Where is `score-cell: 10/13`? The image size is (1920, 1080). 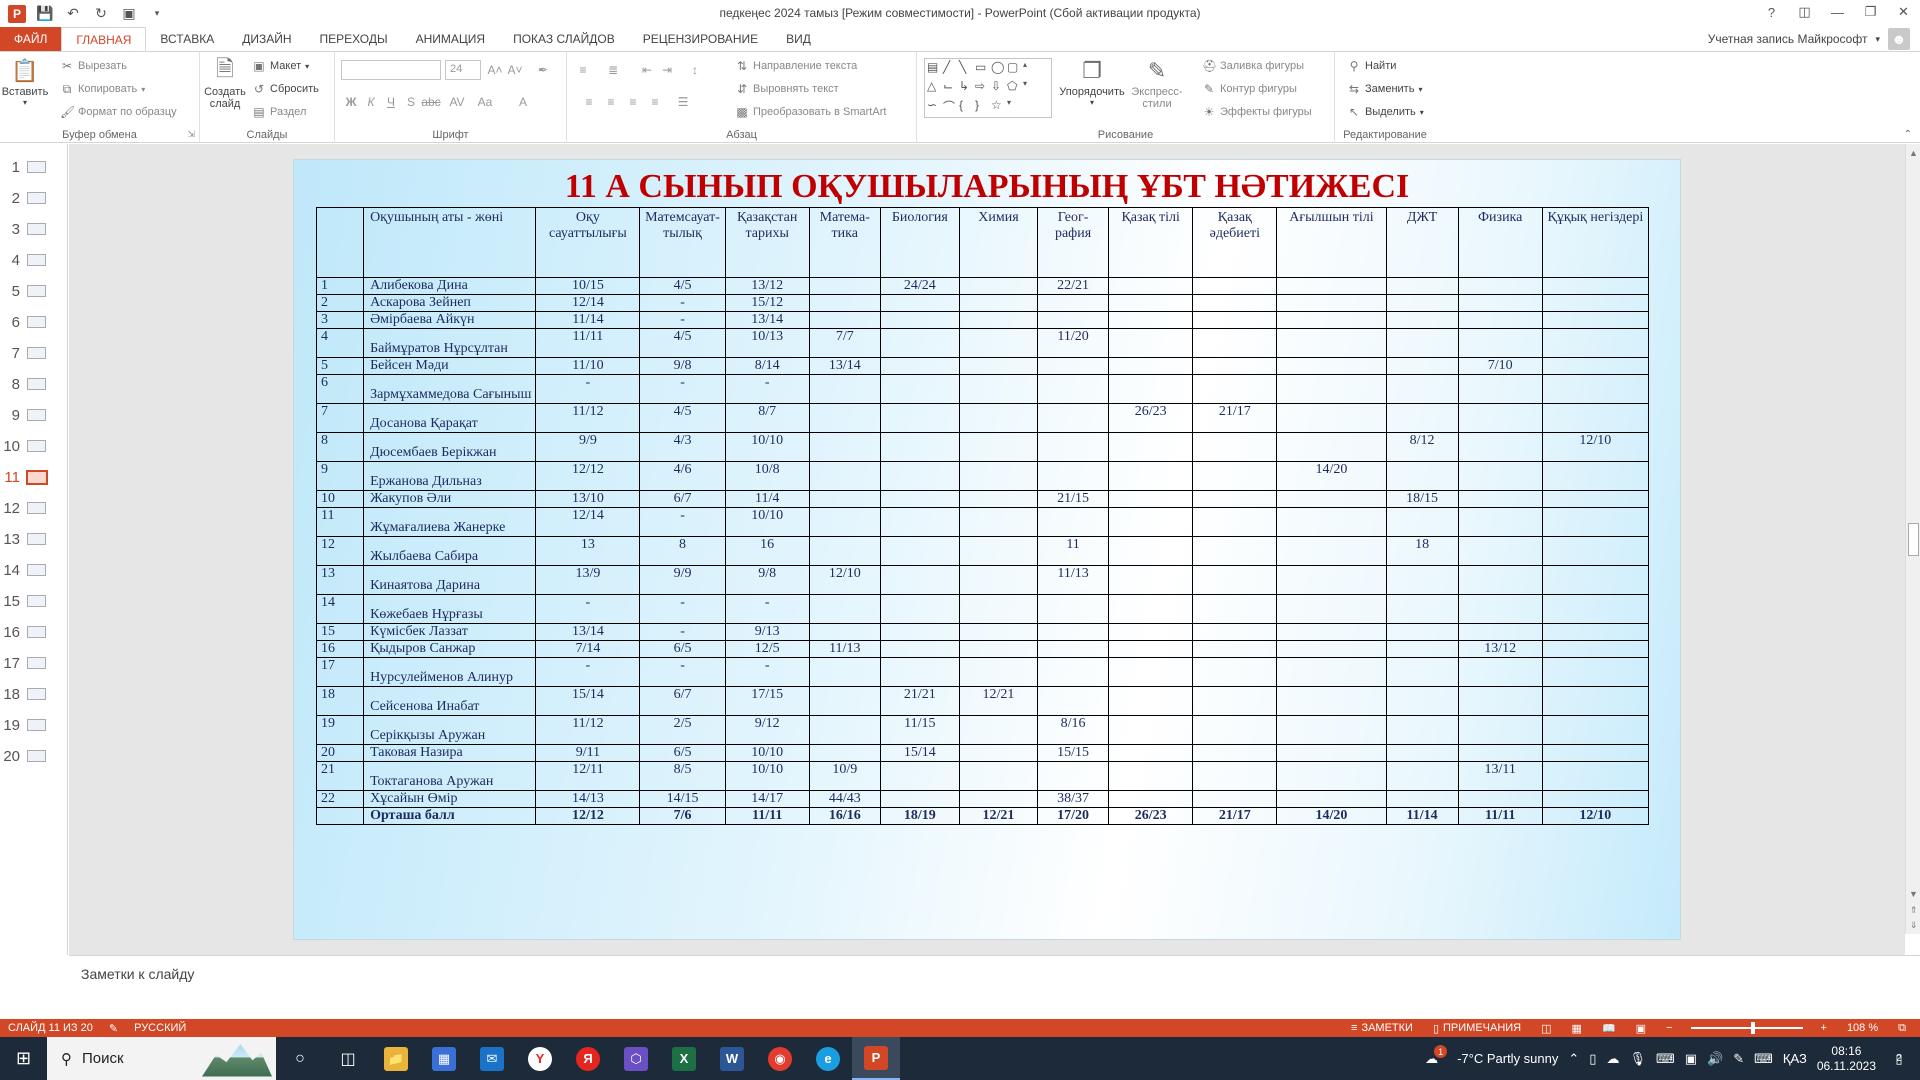
score-cell: 10/13 is located at coordinates (767, 343).